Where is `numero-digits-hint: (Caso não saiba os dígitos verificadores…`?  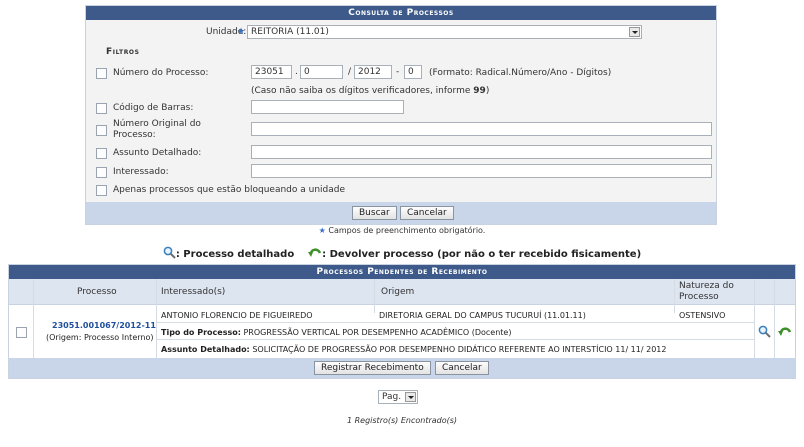 numero-digits-hint: (Caso não saiba os dígitos verificadores… is located at coordinates (370, 91).